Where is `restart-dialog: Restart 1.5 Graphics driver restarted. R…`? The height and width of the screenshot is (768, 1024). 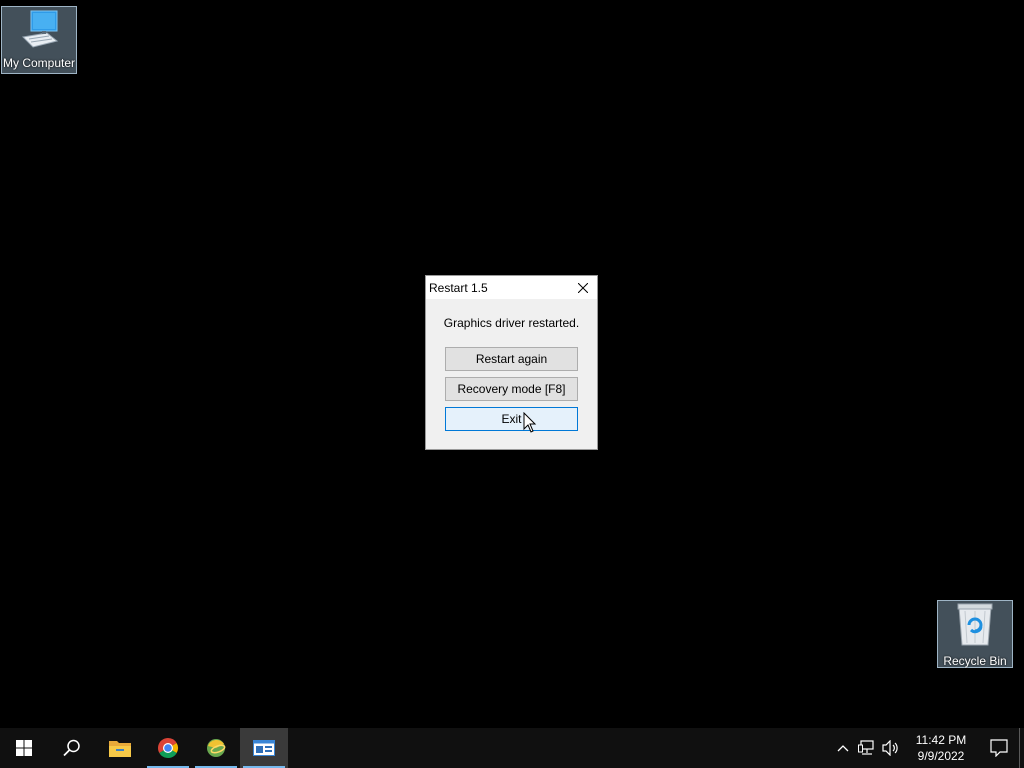 restart-dialog: Restart 1.5 Graphics driver restarted. R… is located at coordinates (511, 362).